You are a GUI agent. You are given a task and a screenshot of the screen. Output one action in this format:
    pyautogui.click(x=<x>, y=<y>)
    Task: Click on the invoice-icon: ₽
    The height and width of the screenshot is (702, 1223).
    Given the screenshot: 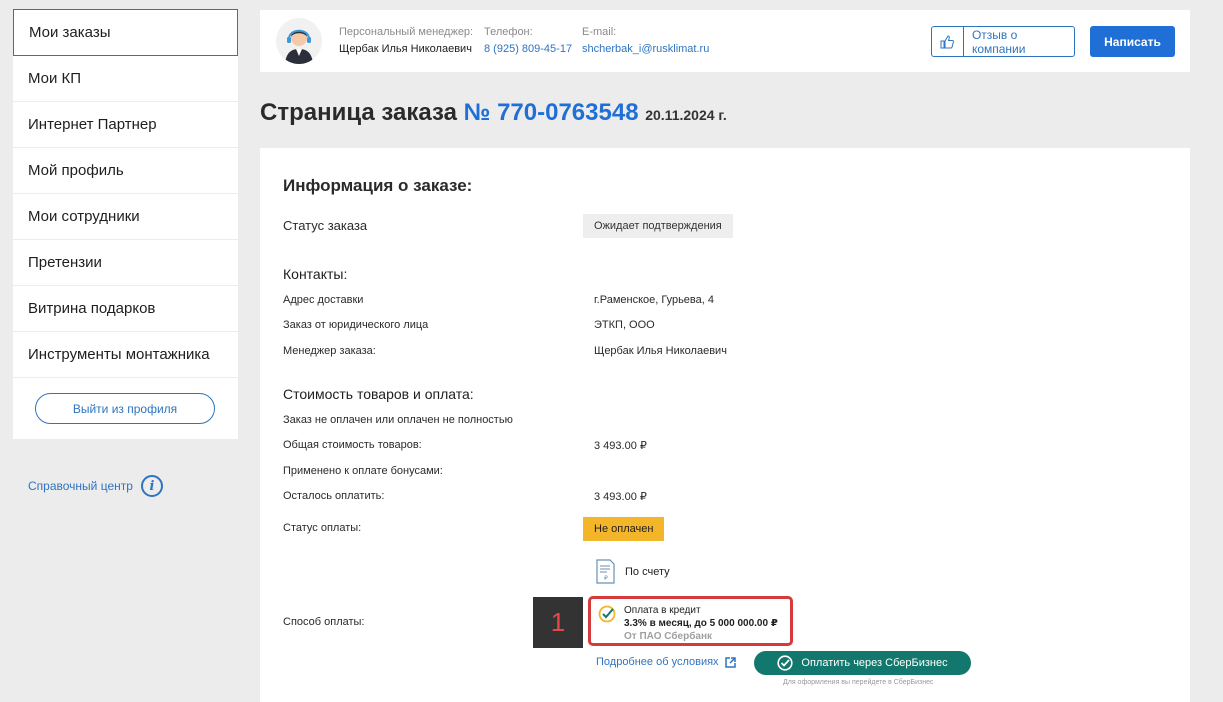 What is the action you would take?
    pyautogui.click(x=605, y=571)
    